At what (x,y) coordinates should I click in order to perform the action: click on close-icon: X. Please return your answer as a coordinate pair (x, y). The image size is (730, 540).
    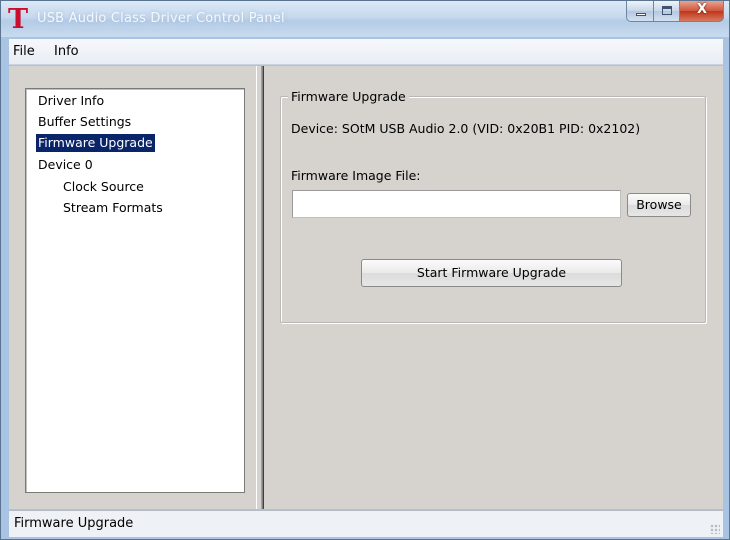
    Looking at the image, I should click on (702, 9).